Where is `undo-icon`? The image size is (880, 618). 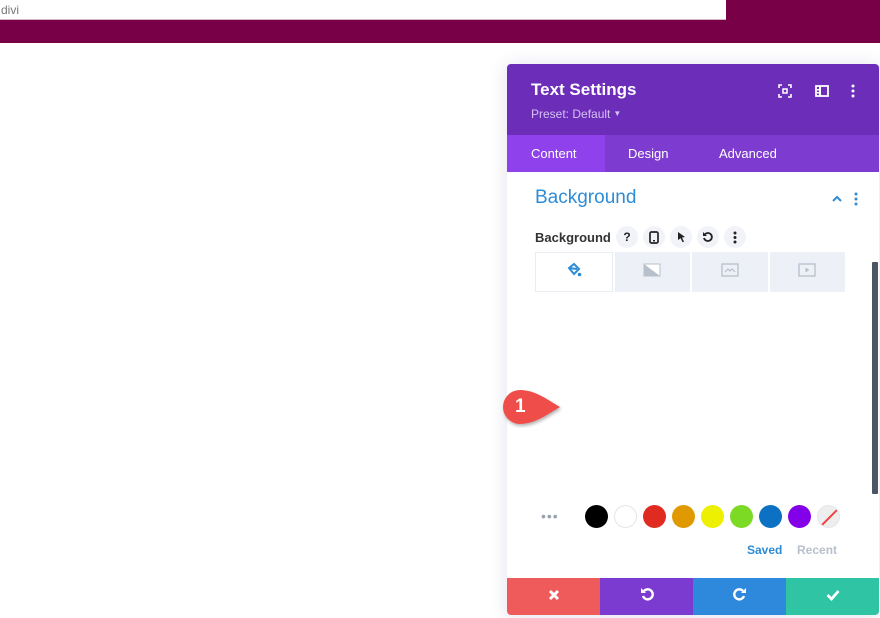 undo-icon is located at coordinates (647, 596).